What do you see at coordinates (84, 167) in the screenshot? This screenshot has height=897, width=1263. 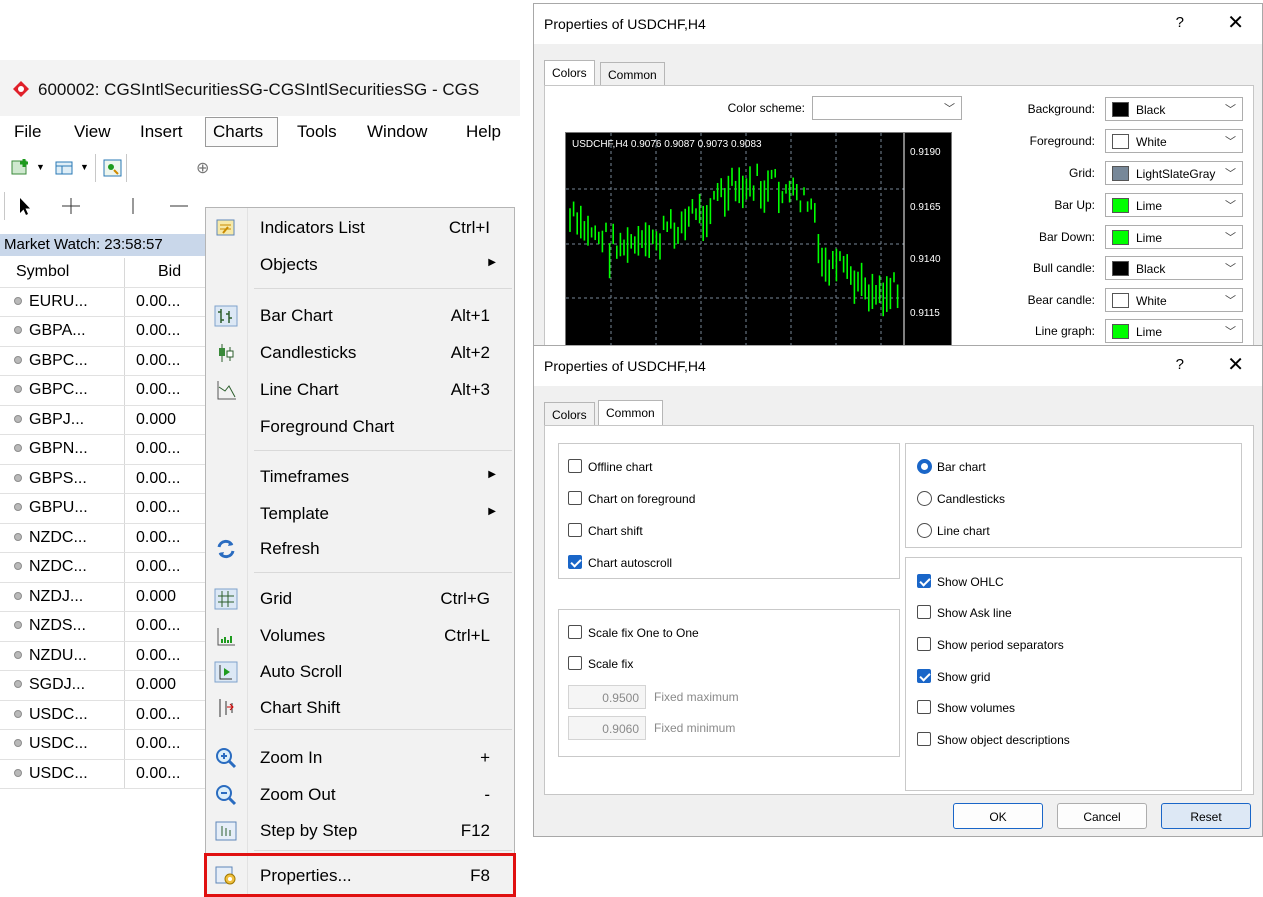 I see `profiles-dropdown-icon: ▼` at bounding box center [84, 167].